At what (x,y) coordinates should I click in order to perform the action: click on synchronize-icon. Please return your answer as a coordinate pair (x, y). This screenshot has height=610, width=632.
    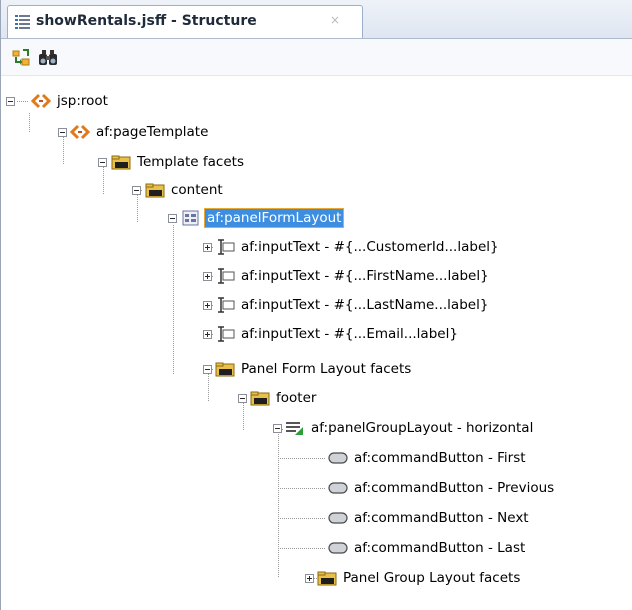
    Looking at the image, I should click on (22, 58).